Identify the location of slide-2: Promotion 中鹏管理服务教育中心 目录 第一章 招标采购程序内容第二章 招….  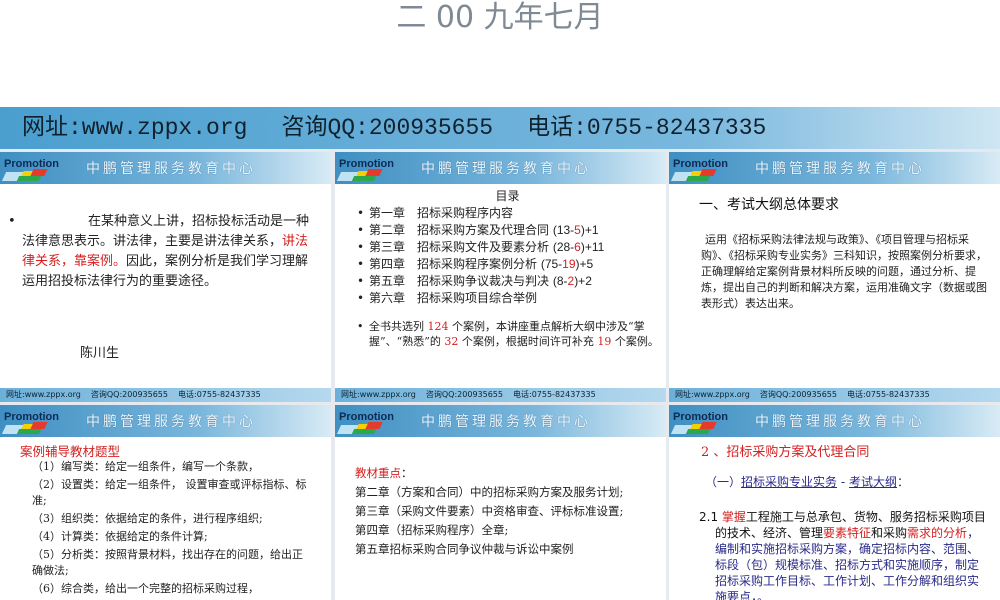
(500, 277).